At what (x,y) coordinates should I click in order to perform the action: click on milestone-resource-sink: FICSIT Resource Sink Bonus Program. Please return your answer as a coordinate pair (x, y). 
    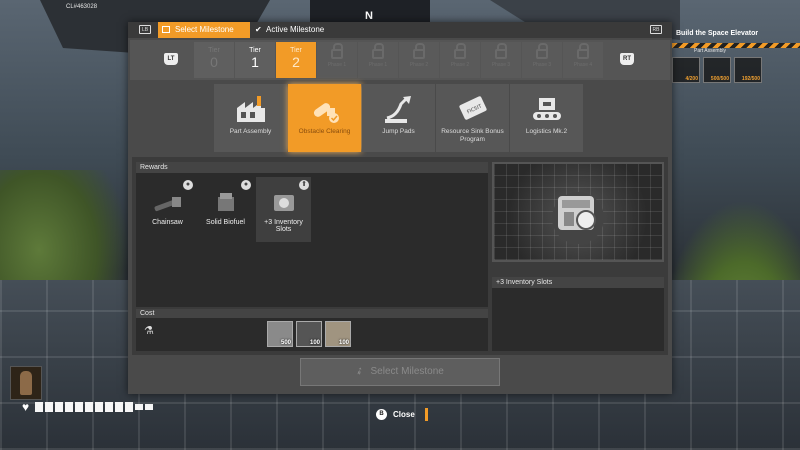
    Looking at the image, I should click on (472, 118).